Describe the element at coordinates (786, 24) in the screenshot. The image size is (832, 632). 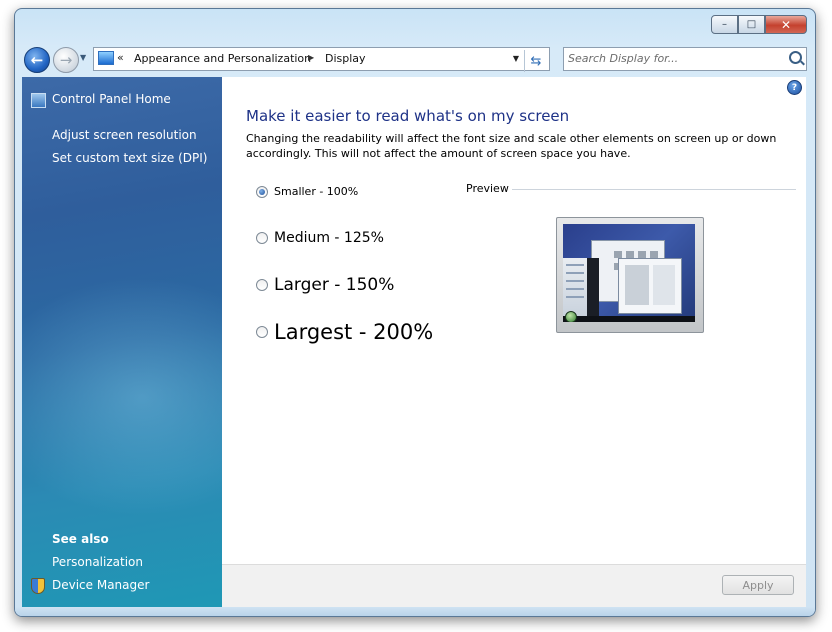
I see `close-button: ✕` at that location.